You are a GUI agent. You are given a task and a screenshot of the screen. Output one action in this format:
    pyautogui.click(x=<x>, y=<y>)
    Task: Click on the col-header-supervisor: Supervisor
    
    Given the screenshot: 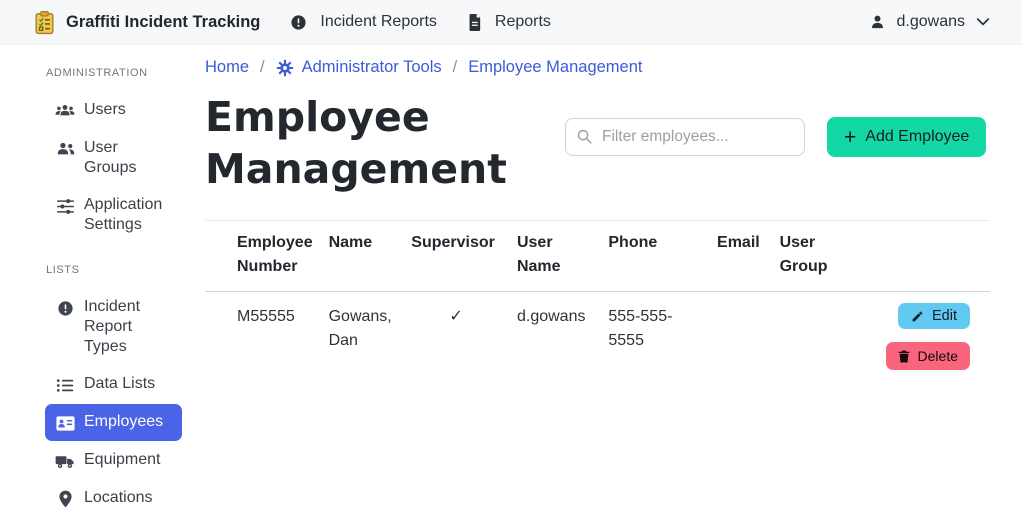 What is the action you would take?
    pyautogui.click(x=456, y=256)
    